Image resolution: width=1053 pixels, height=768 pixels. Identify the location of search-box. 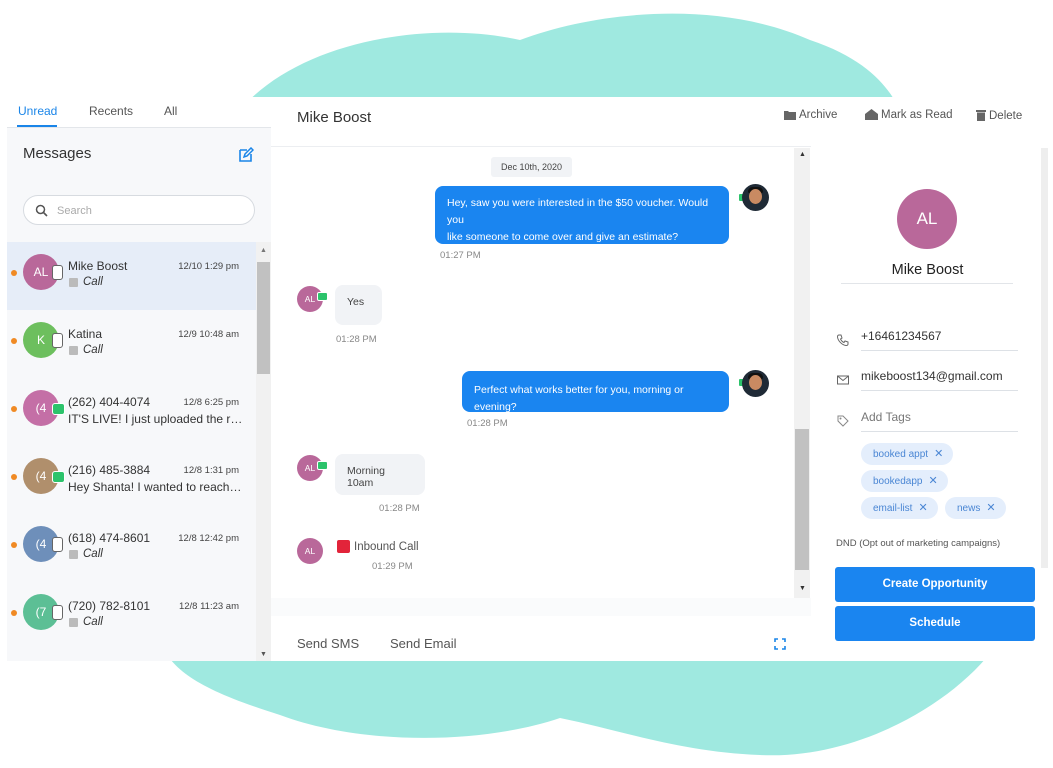
(139, 210).